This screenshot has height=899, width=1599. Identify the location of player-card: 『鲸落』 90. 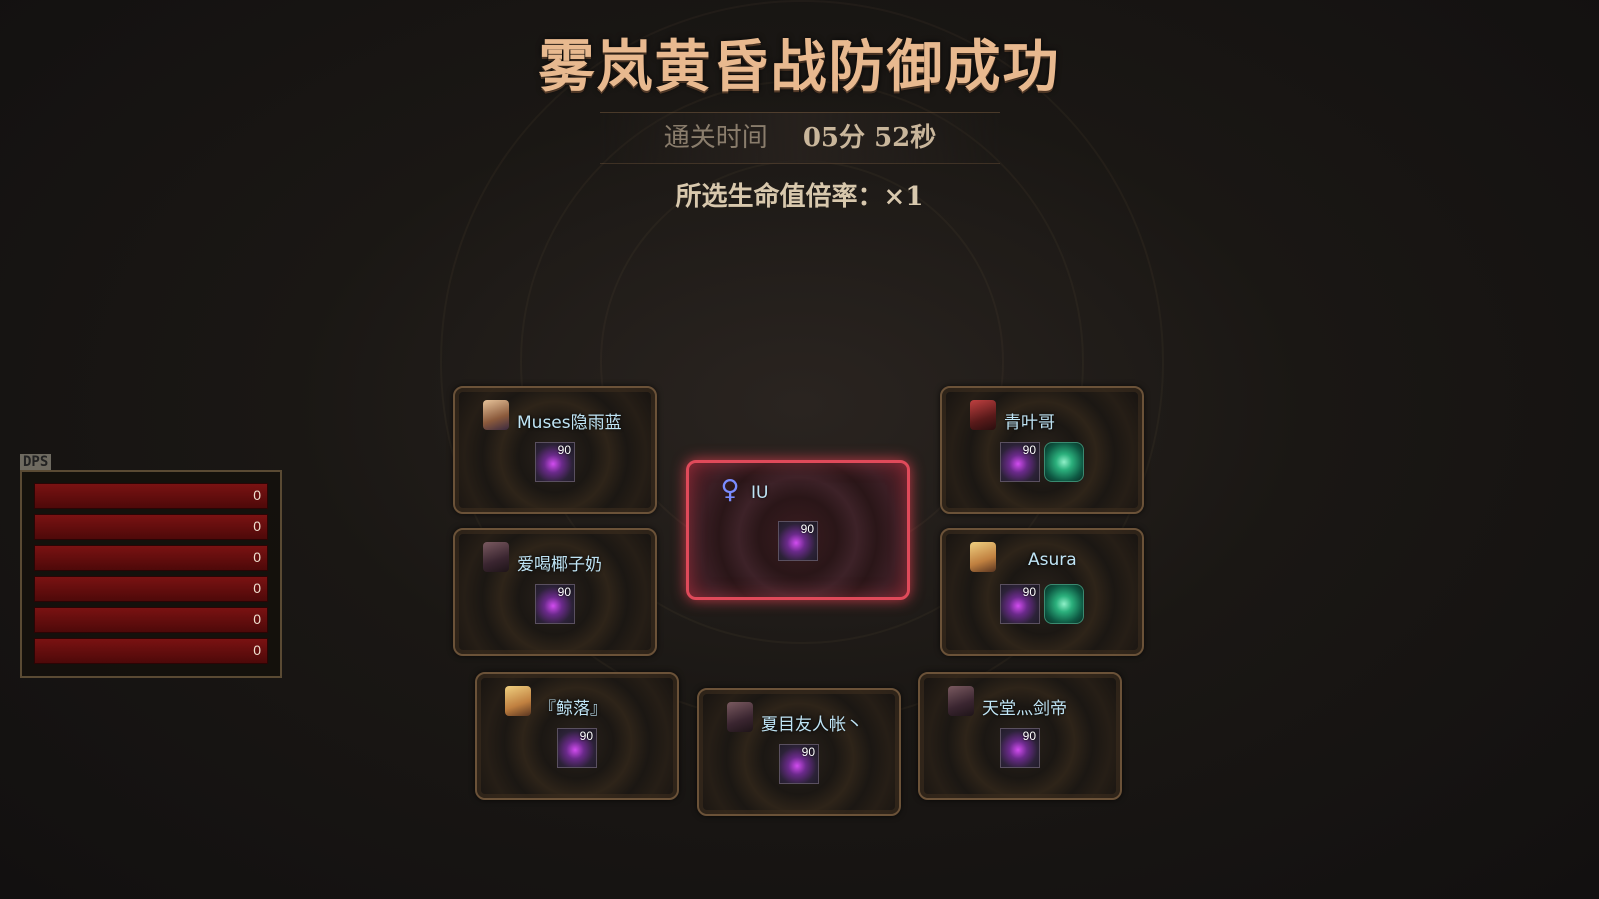
(577, 736).